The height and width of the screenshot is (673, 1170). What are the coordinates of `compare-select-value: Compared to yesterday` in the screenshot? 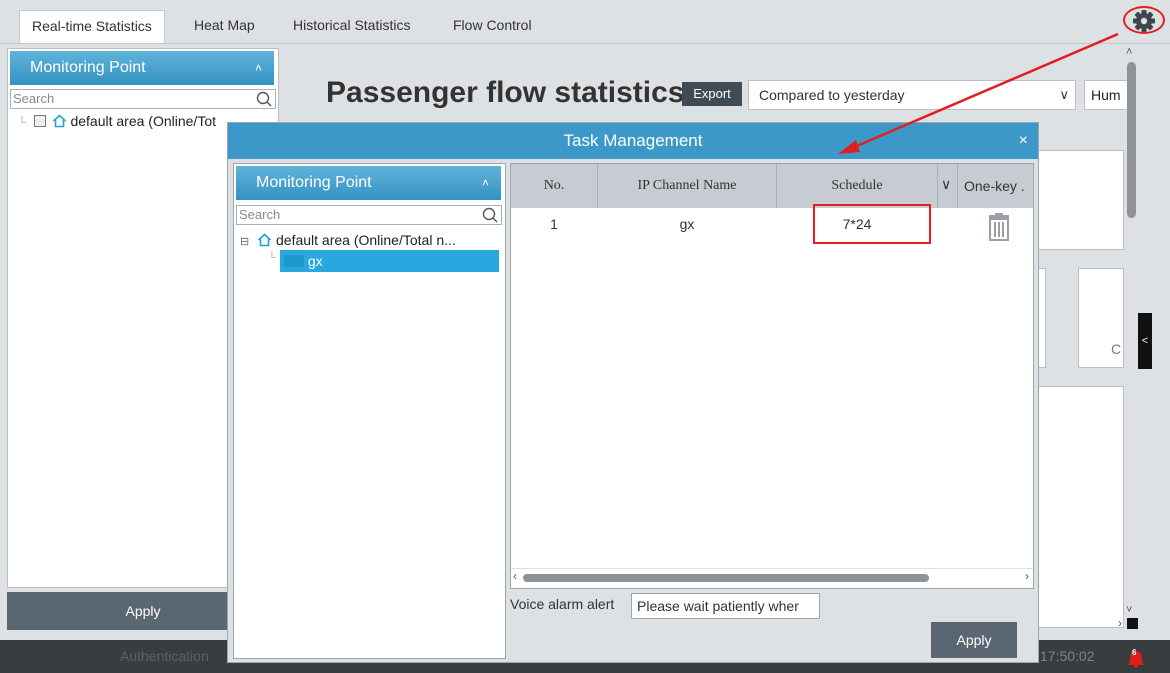 It's located at (832, 95).